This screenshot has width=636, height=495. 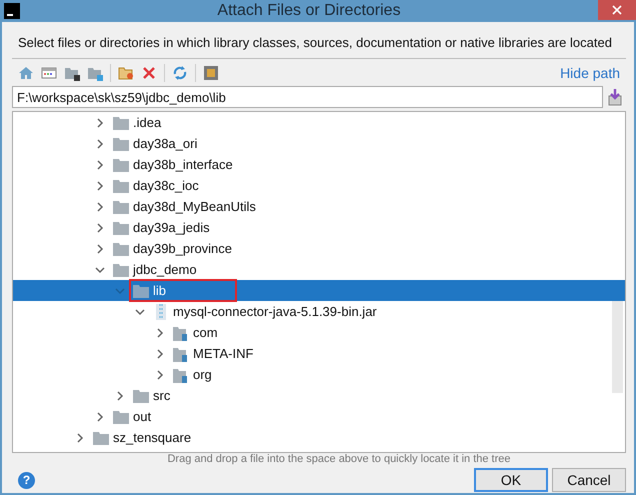 I want to click on tree-item-label: com, so click(x=205, y=332).